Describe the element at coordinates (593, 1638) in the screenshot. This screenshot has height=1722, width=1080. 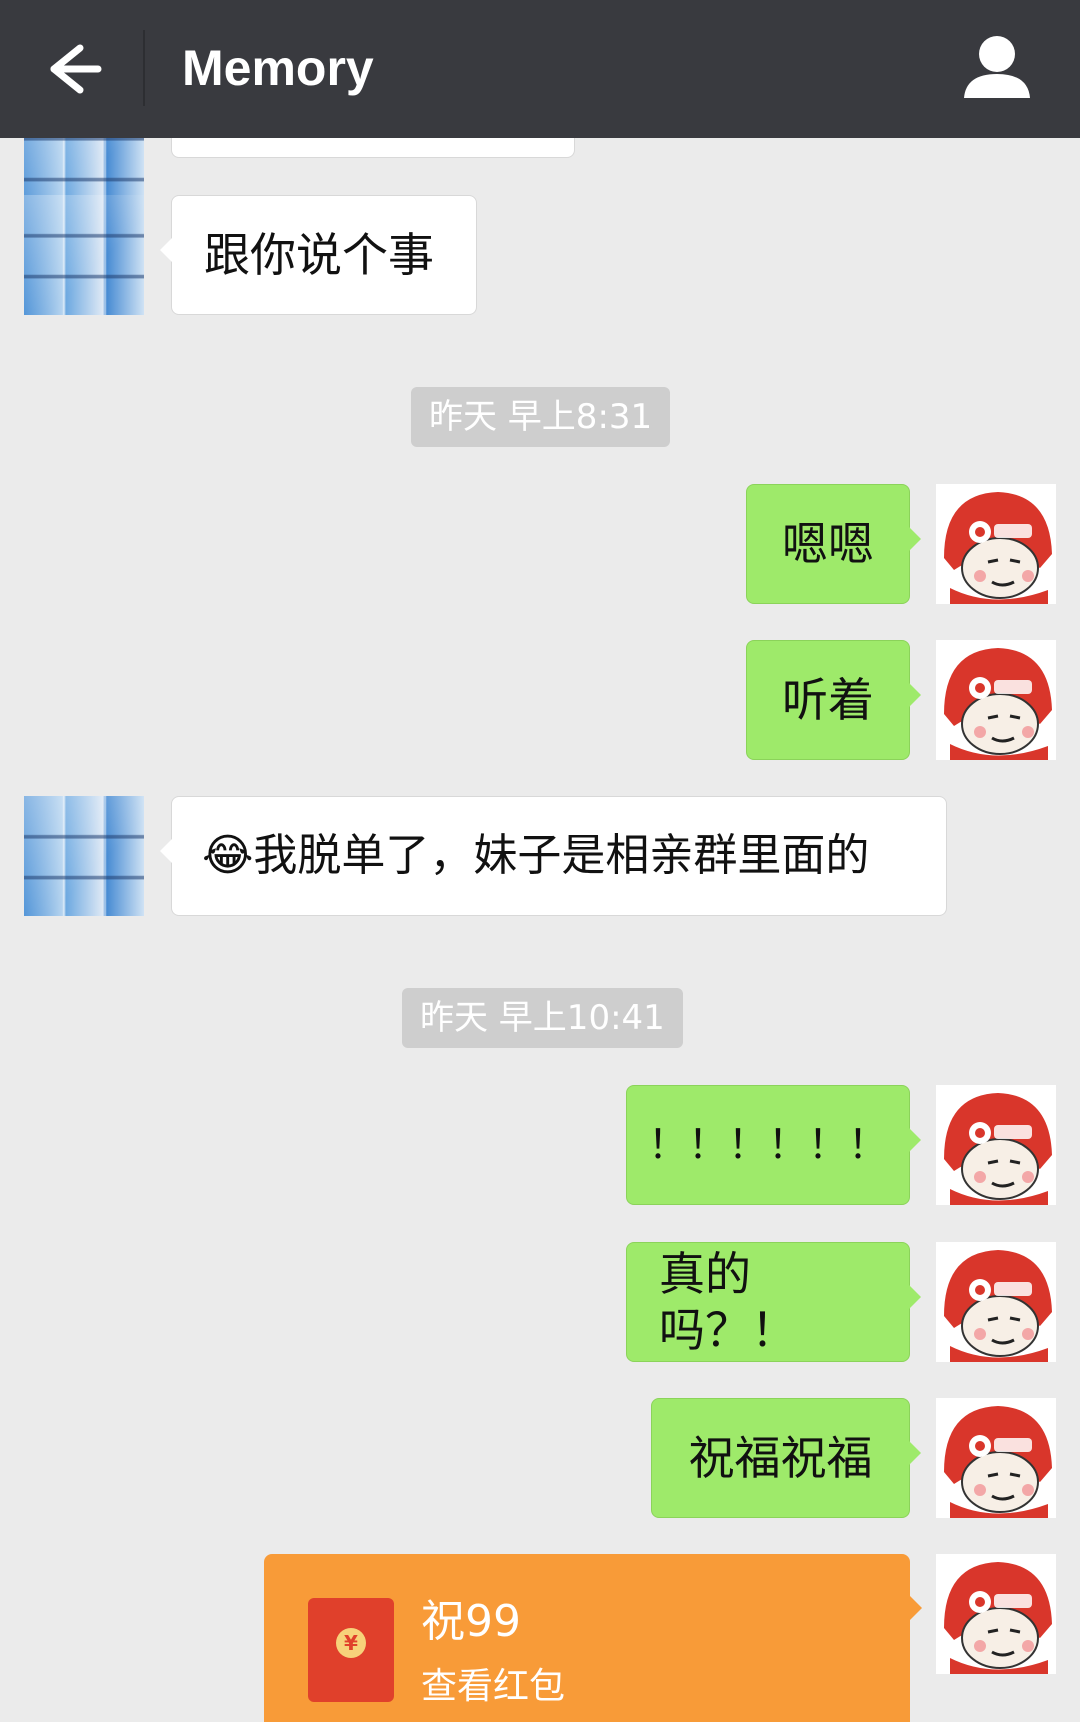
I see `red-packet-message: ¥ 祝99 查看红包` at that location.